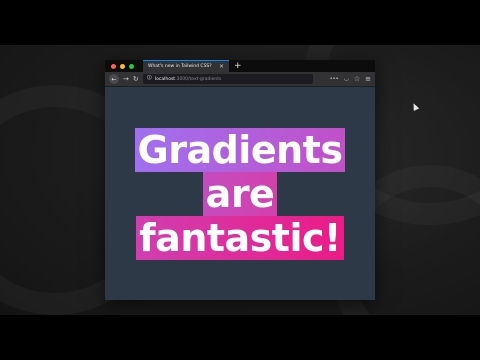  What do you see at coordinates (334, 79) in the screenshot?
I see `page-actions-icon: •••` at bounding box center [334, 79].